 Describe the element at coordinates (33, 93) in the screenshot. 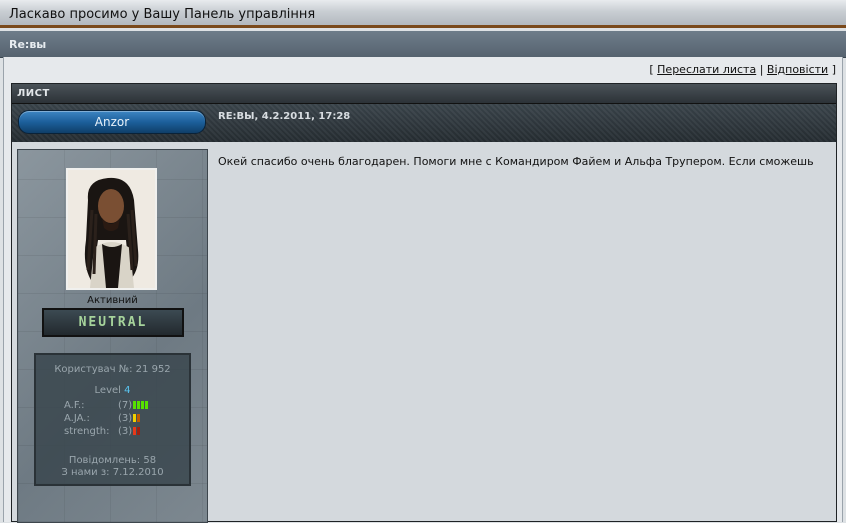

I see `panel-header-label: ЛИСТ` at that location.